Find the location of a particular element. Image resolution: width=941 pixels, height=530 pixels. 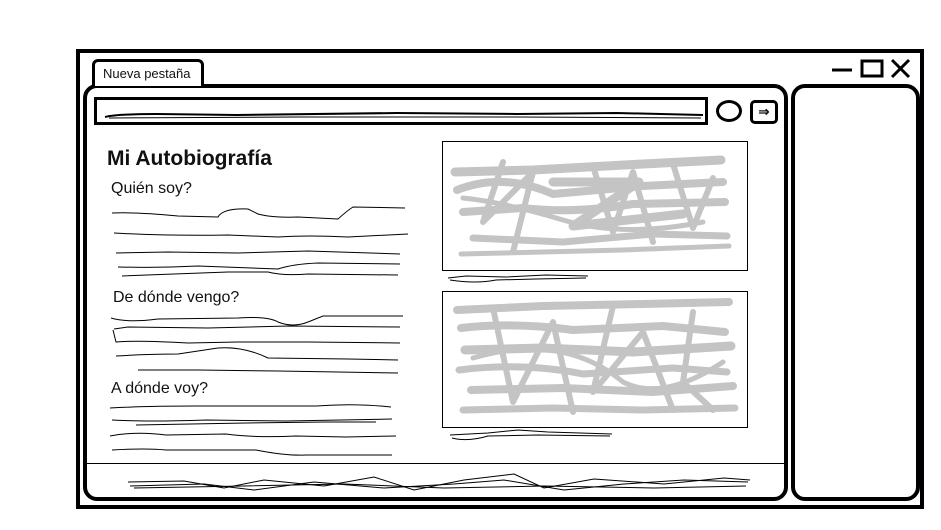

arrow-right-icon: ⇒ is located at coordinates (764, 112).